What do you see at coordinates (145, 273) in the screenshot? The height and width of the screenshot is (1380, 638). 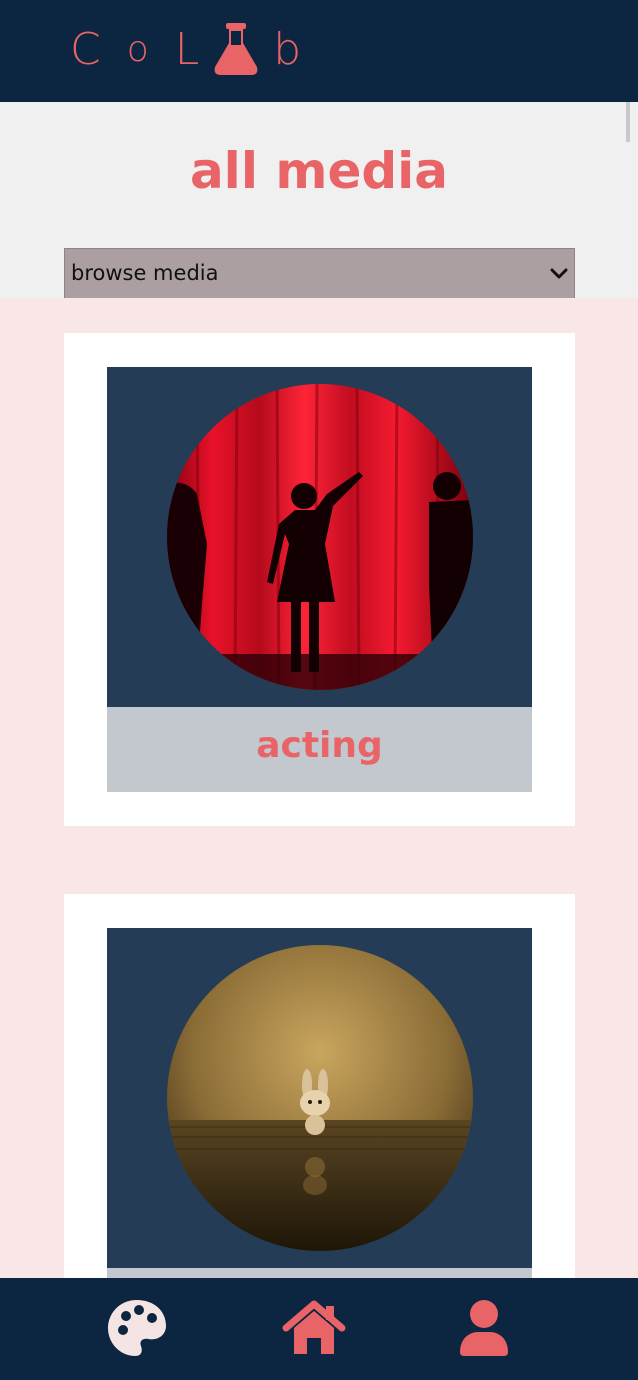 I see `select-value: browse media` at bounding box center [145, 273].